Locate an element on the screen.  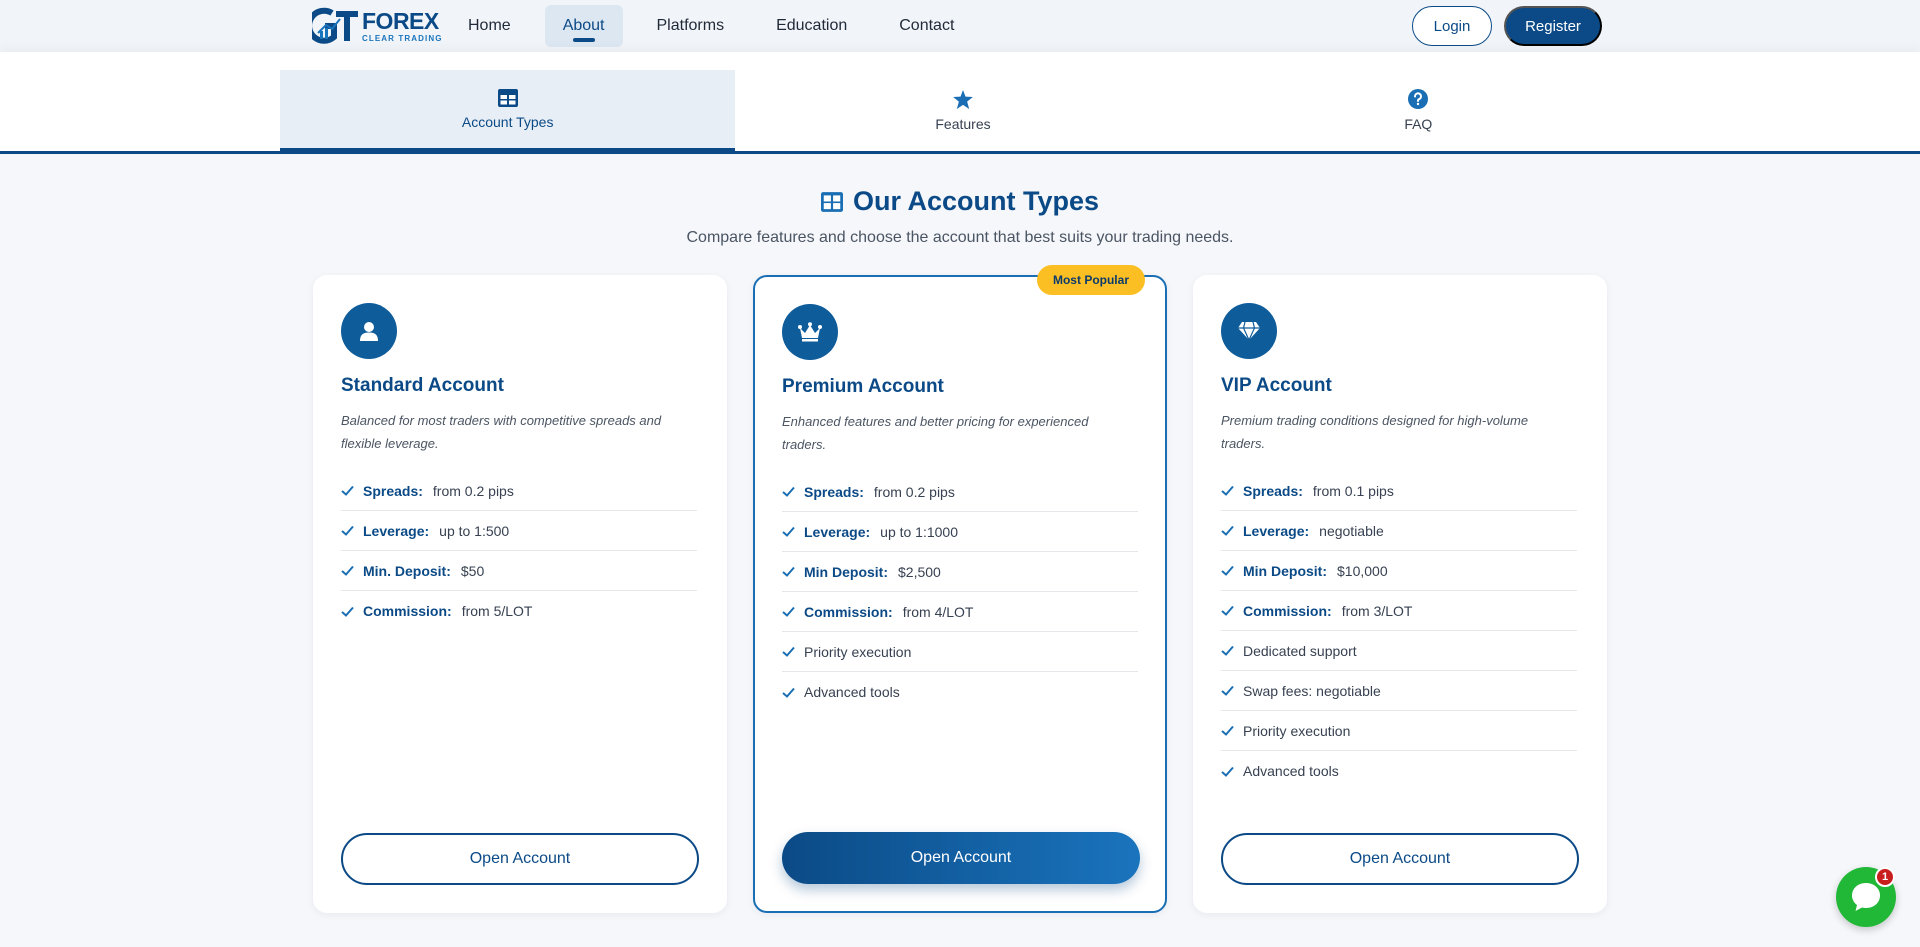
feature-item: Commission: from 4/LOT is located at coordinates (960, 612).